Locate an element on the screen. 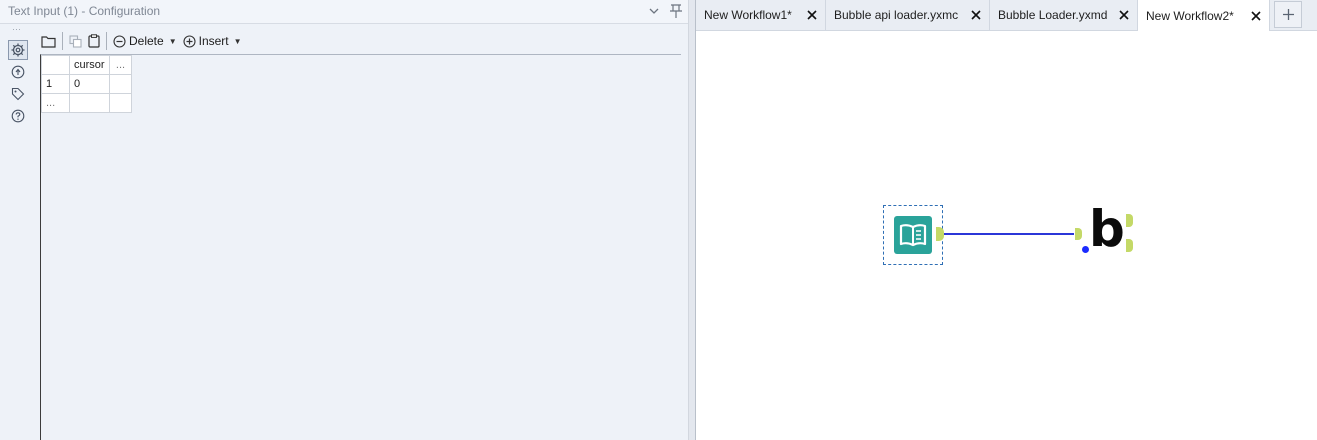 This screenshot has width=1317, height=440. grid-cell: 0 is located at coordinates (89, 84).